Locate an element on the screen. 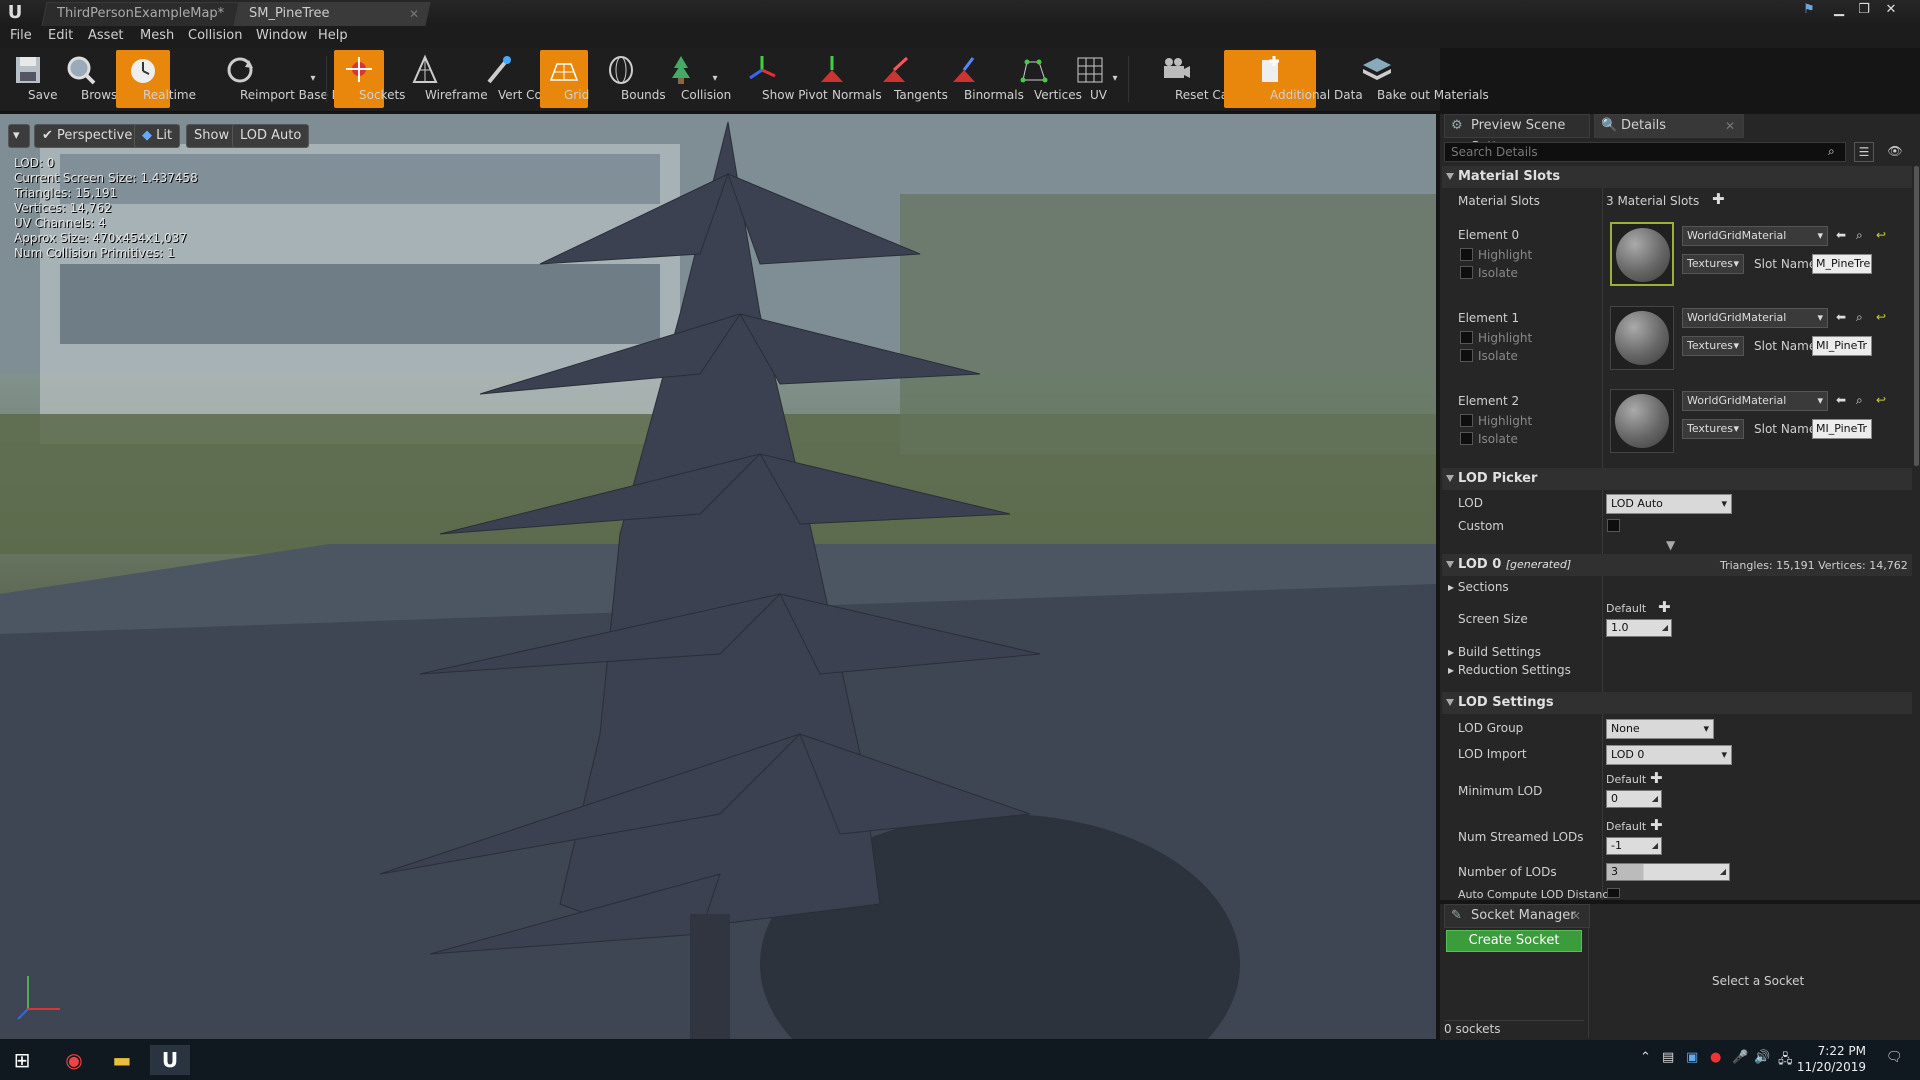  grid-button: Grid is located at coordinates (564, 79).